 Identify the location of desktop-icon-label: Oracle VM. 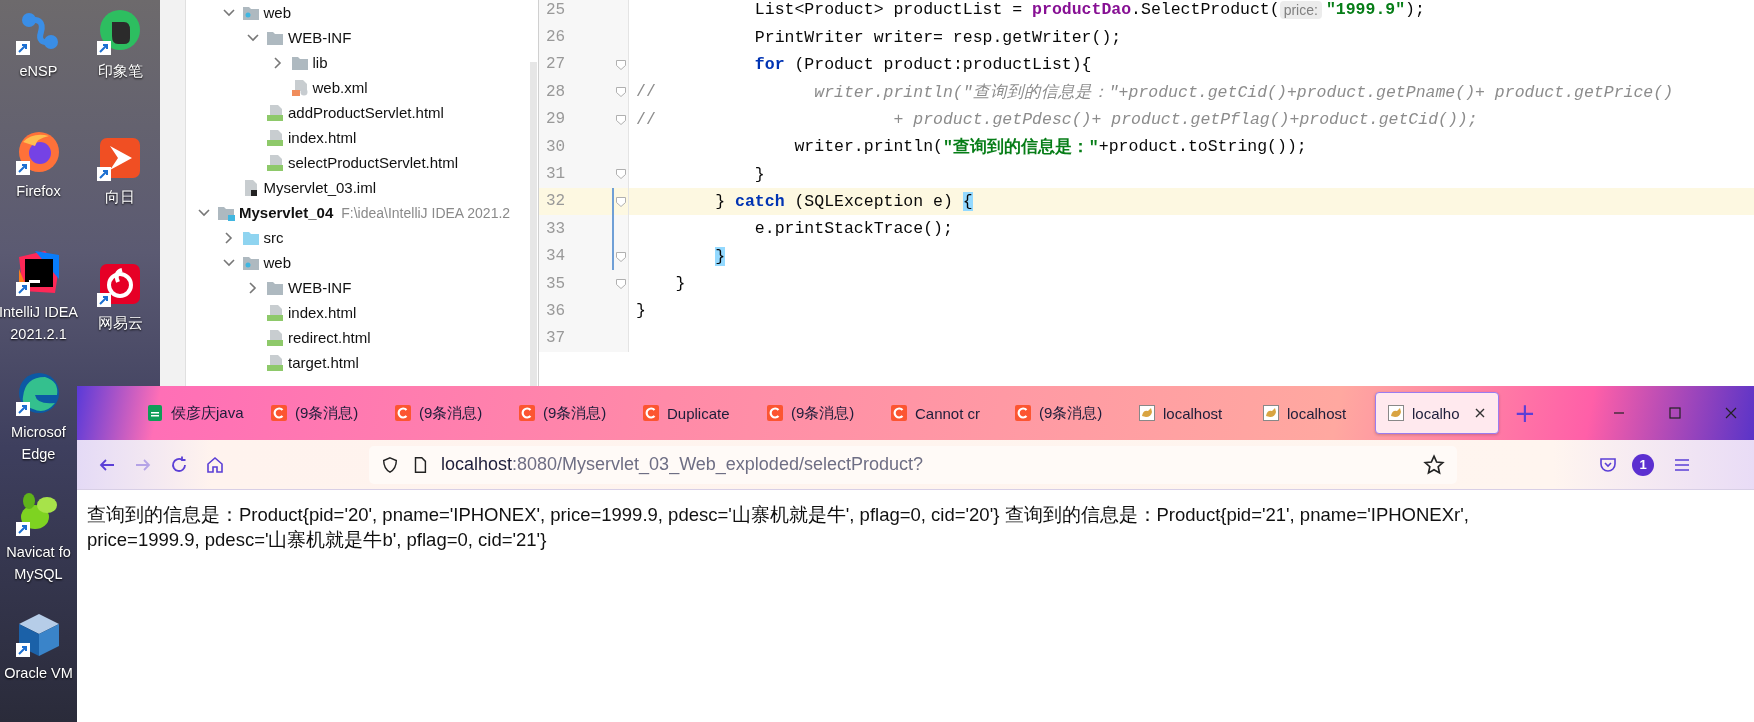
(38, 673).